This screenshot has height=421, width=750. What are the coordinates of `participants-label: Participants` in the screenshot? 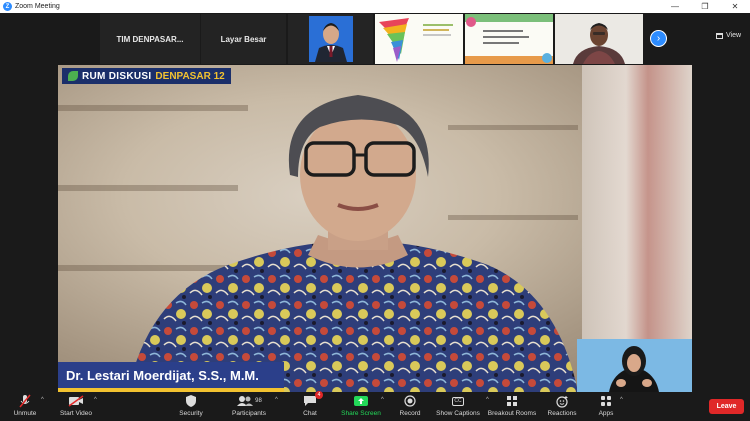 It's located at (249, 413).